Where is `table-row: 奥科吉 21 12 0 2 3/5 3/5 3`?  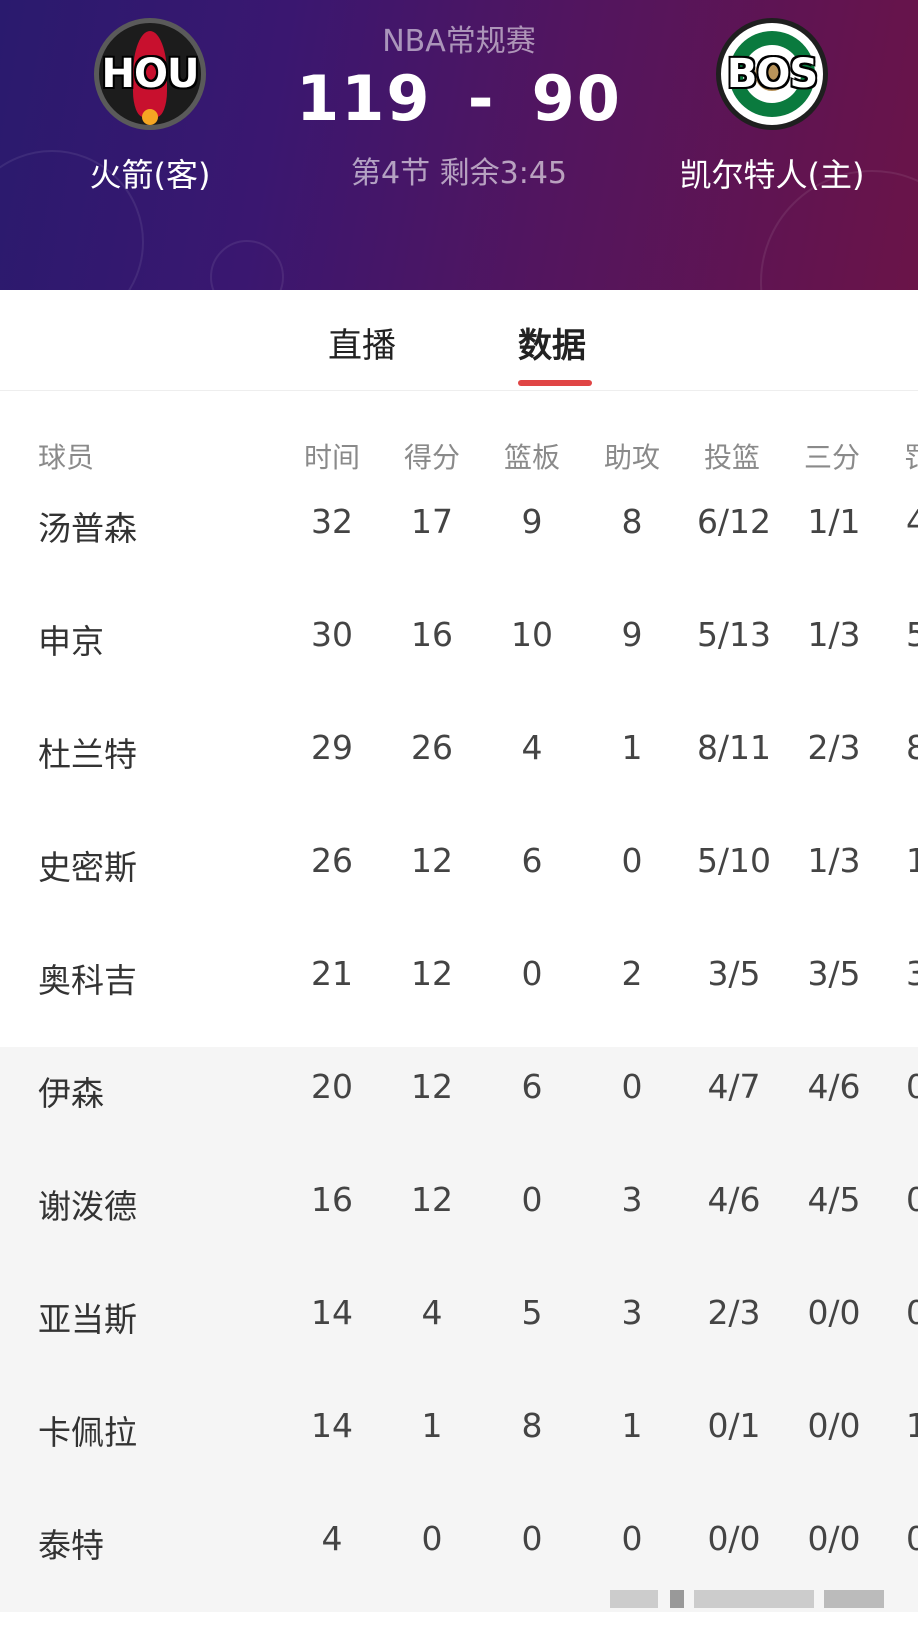
table-row: 奥科吉 21 12 0 2 3/5 3/5 3 is located at coordinates (459, 990).